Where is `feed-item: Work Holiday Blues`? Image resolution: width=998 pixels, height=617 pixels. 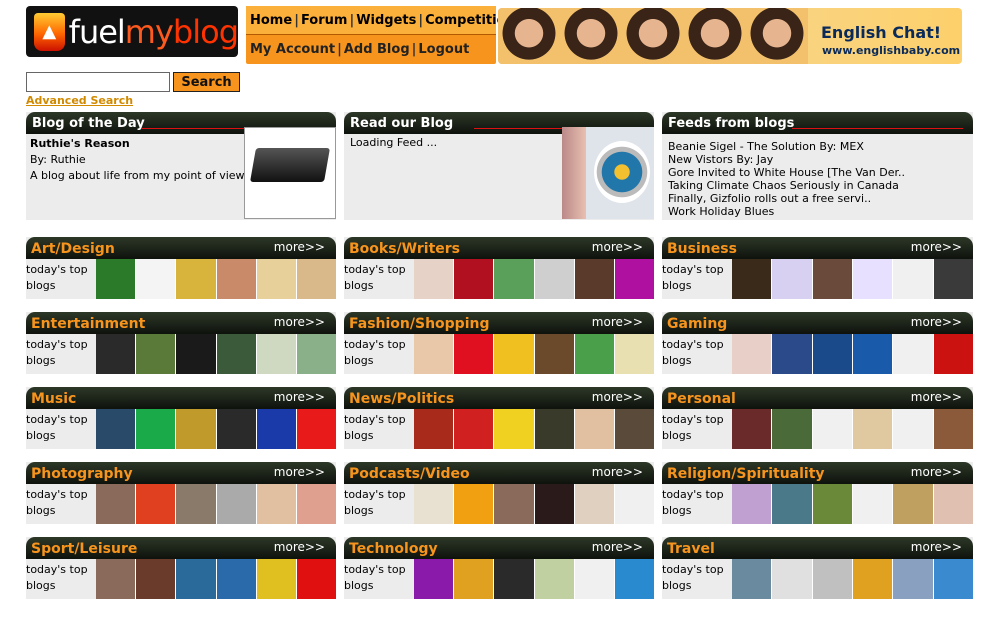 feed-item: Work Holiday Blues is located at coordinates (817, 211).